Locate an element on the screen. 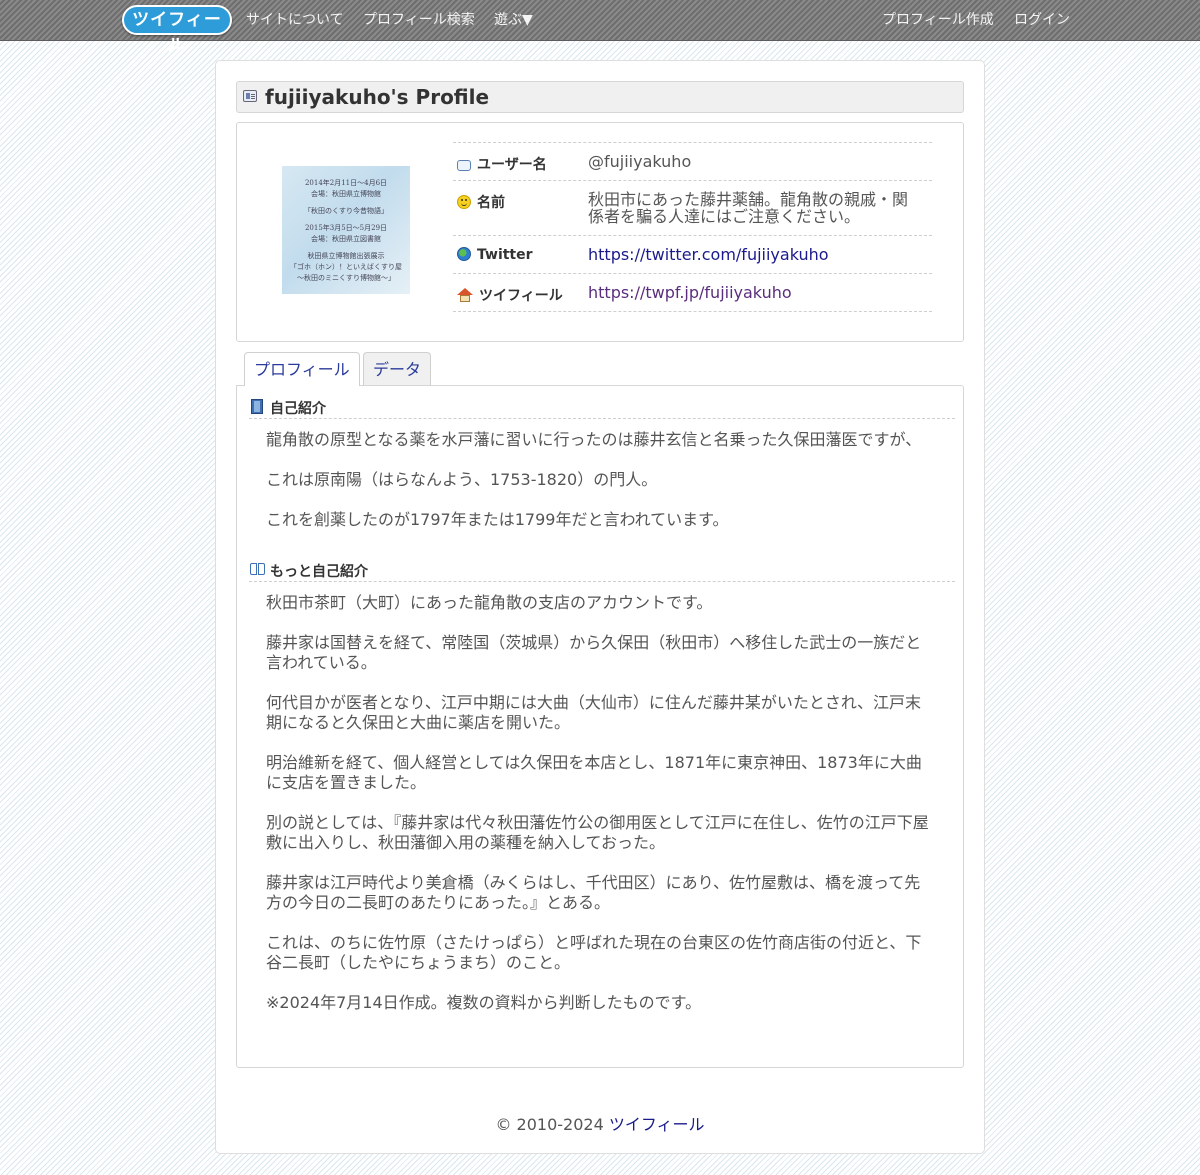 This screenshot has width=1200, height=1175. intro-paragraph: これを創薬したのが1797年または1799年だと言われています。 is located at coordinates (497, 519).